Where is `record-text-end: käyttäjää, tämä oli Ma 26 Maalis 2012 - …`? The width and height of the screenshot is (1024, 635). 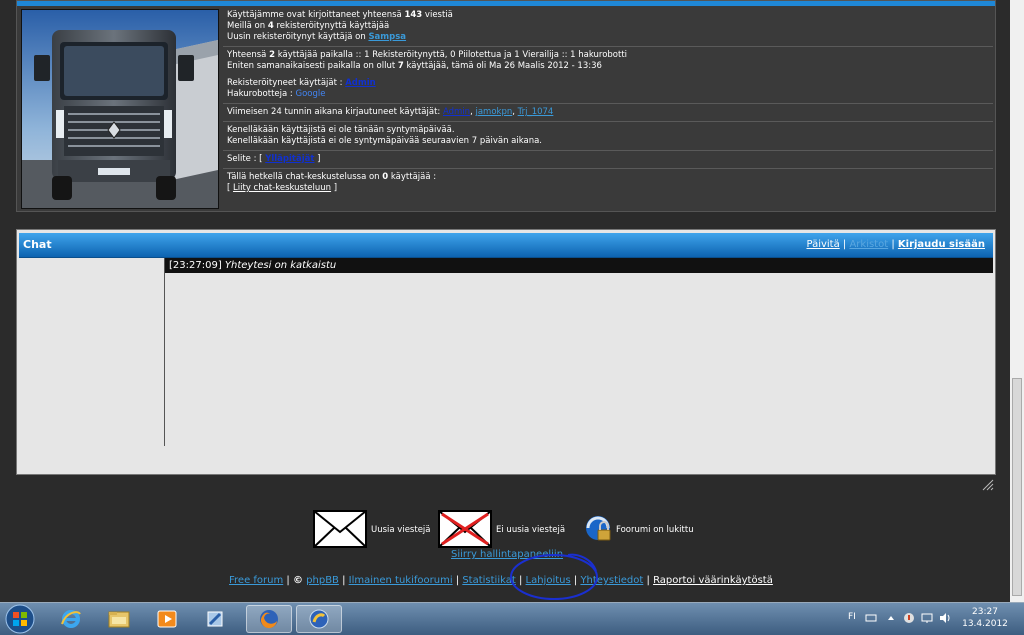
record-text-end: käyttäjää, tämä oli Ma 26 Maalis 2012 - … is located at coordinates (502, 66).